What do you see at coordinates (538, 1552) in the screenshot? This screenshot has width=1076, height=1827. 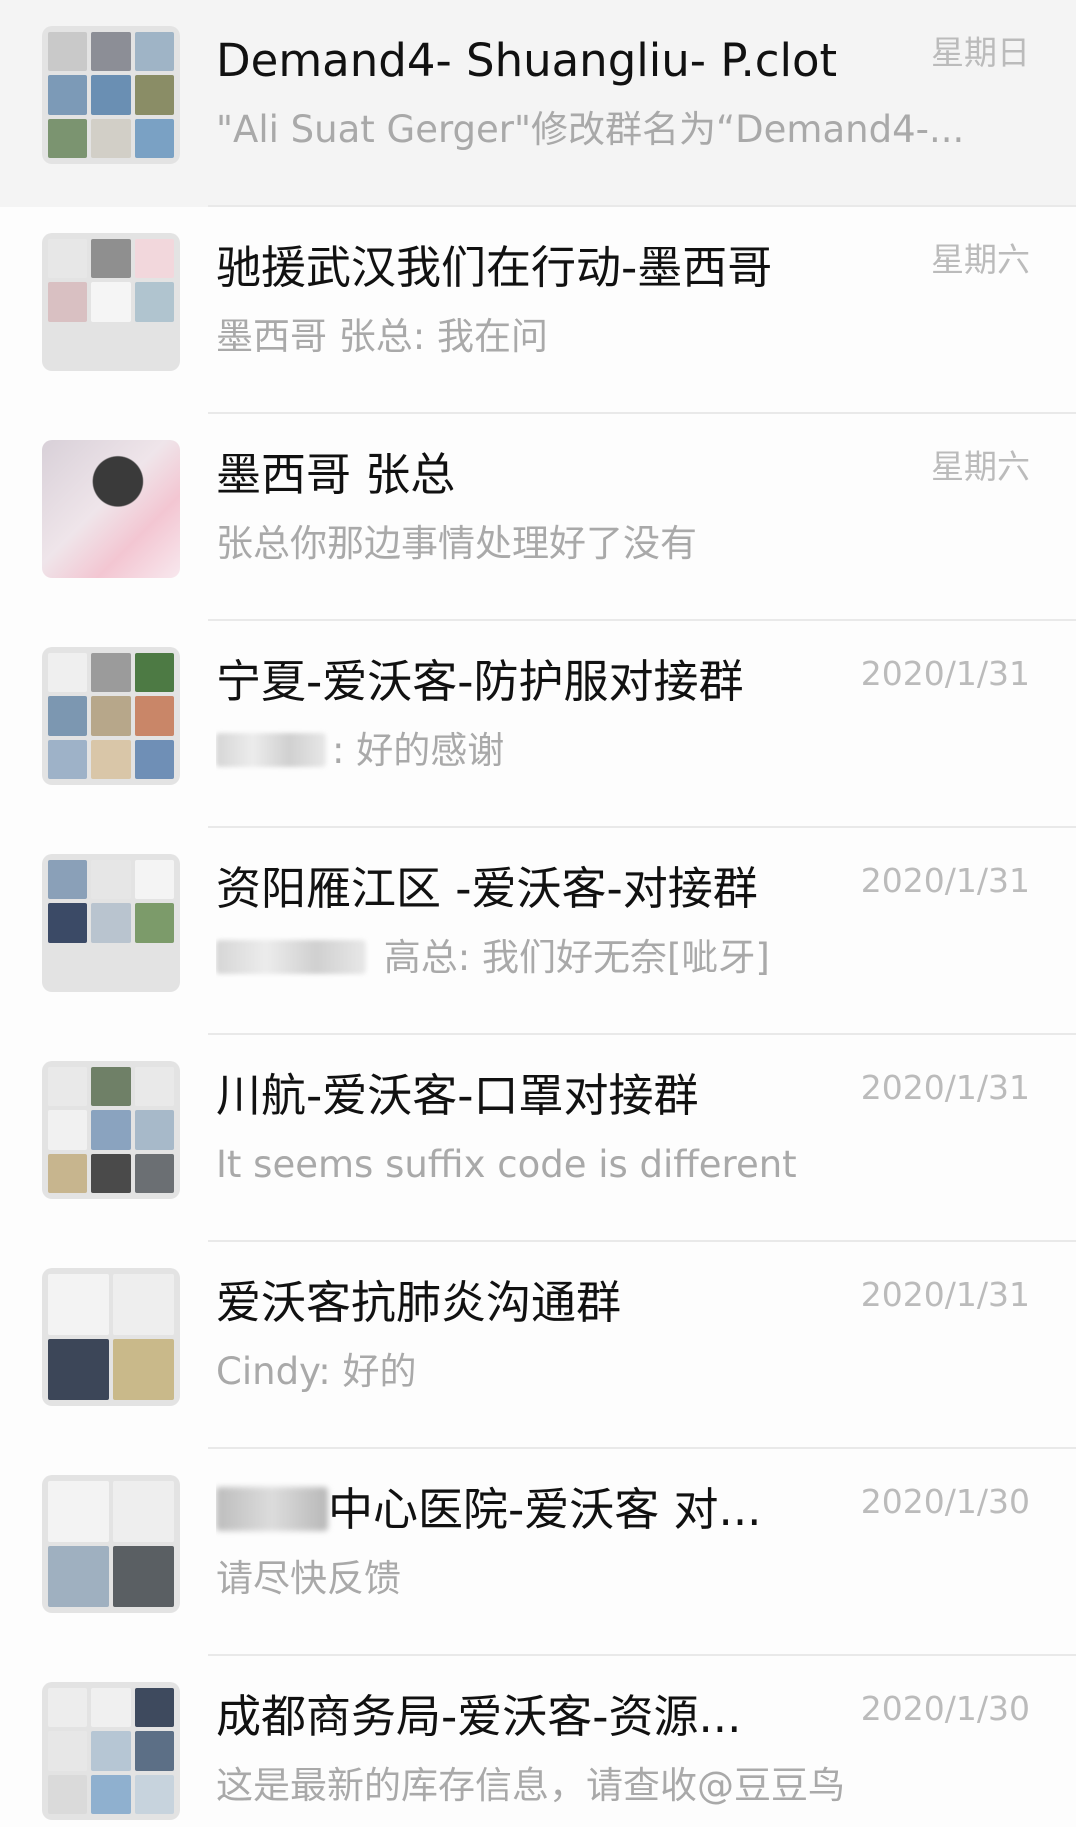 I see `chat-item: 中心医院-爱沃客 对... 2020/1/30 请尽快反馈` at bounding box center [538, 1552].